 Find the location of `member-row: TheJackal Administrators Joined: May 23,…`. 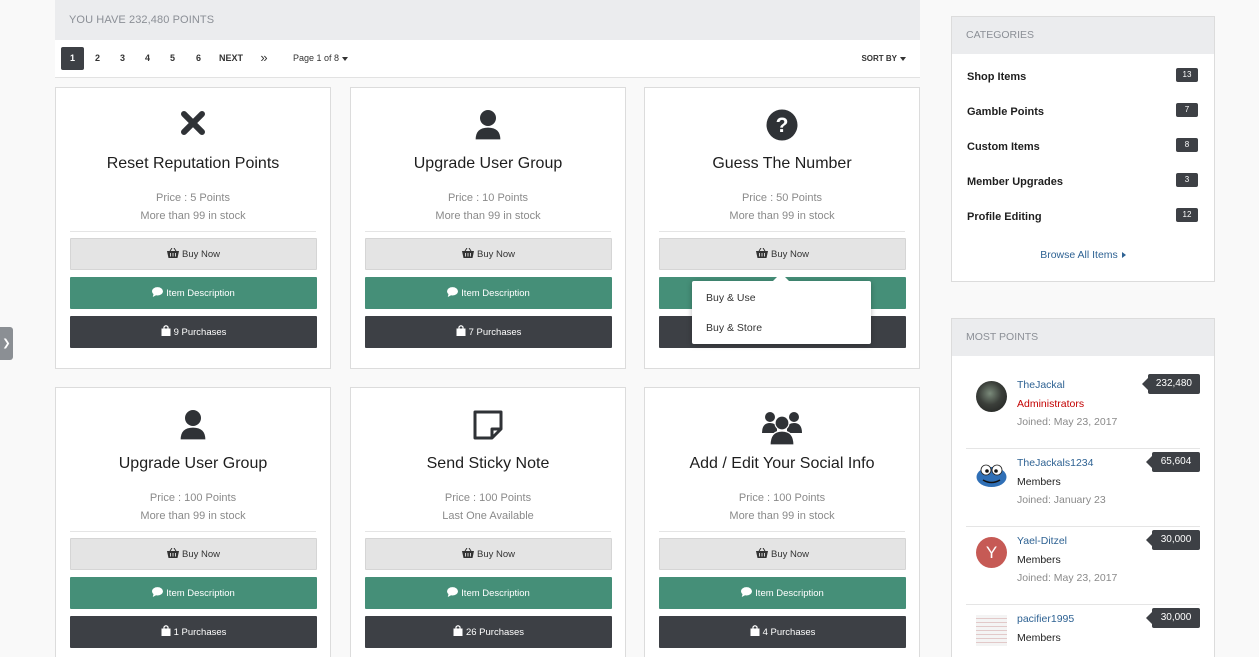

member-row: TheJackal Administrators Joined: May 23,… is located at coordinates (1083, 410).